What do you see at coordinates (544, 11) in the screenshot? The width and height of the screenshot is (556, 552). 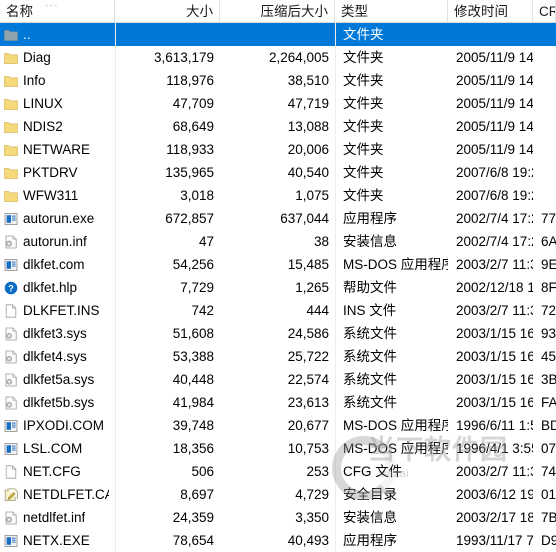 I see `column-header-crc32: CRC32` at bounding box center [544, 11].